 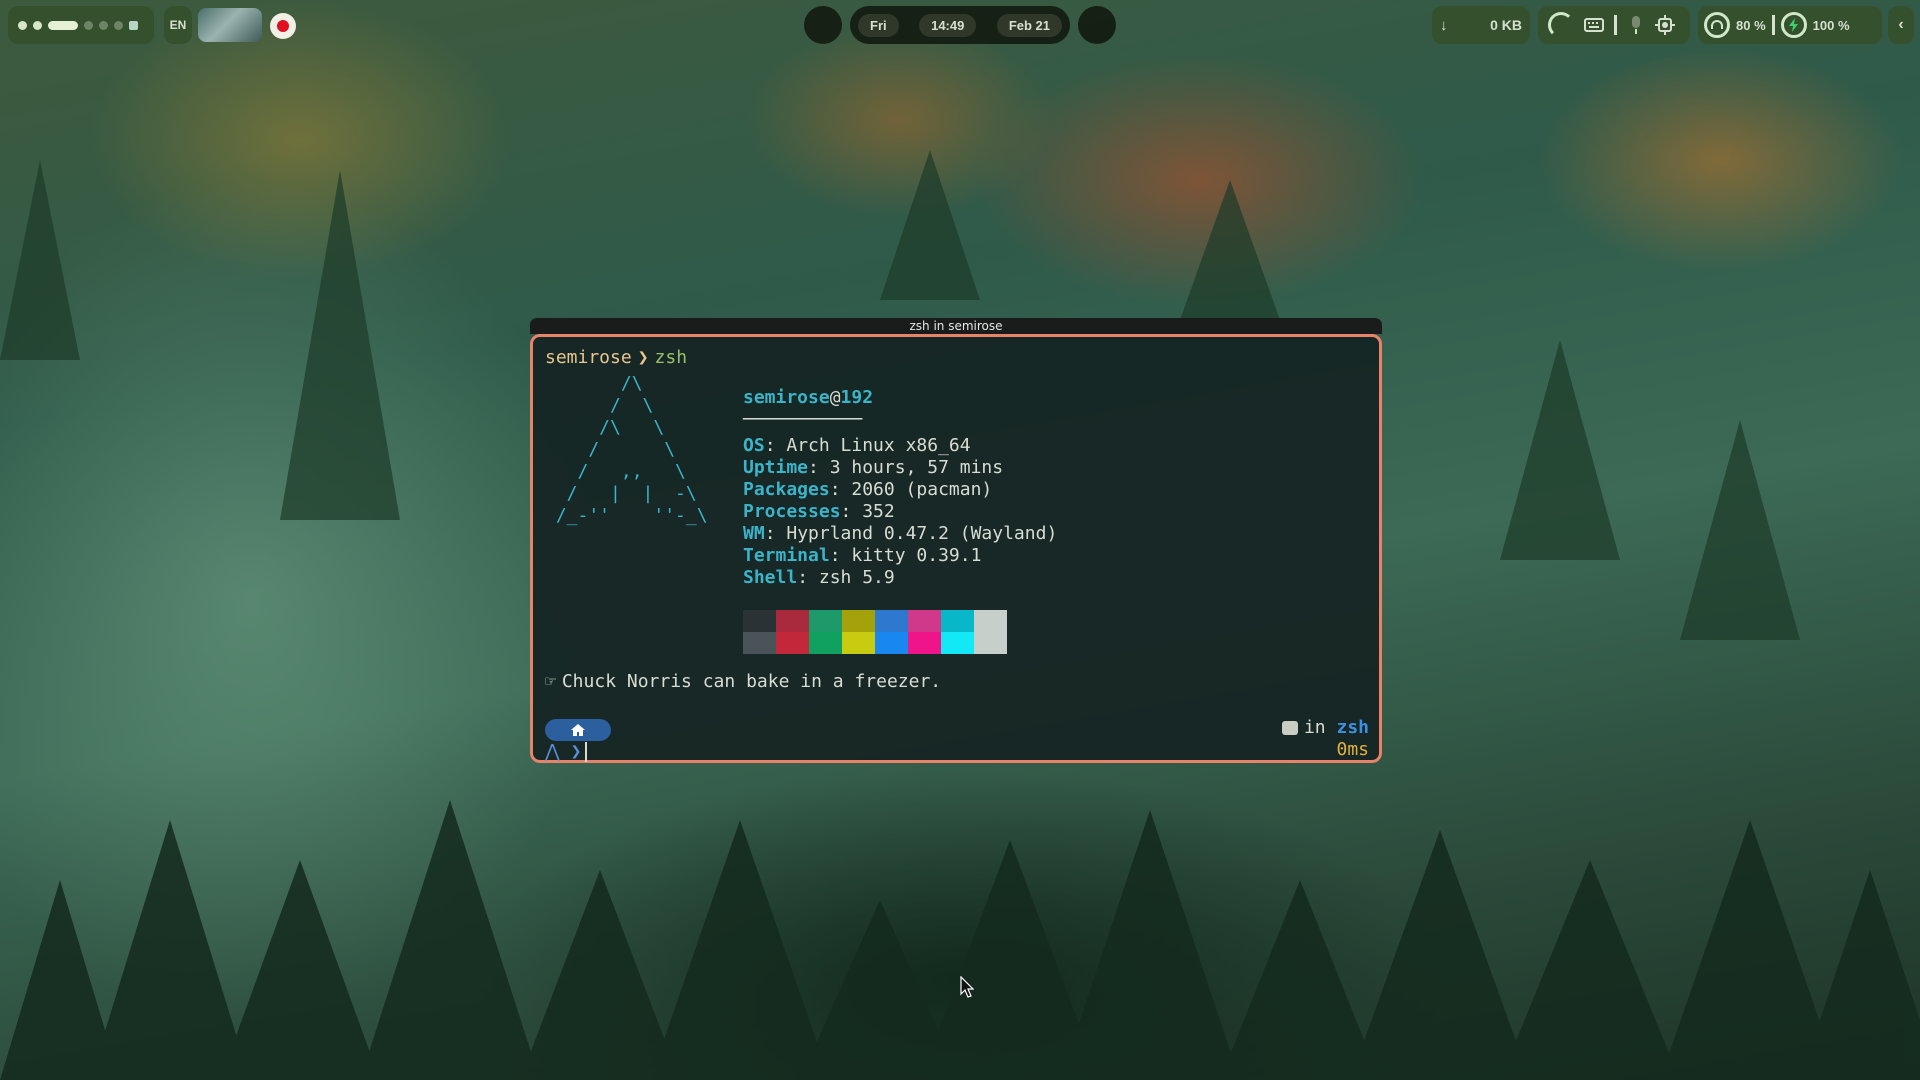 What do you see at coordinates (1289, 728) in the screenshot?
I see `terminal-icon` at bounding box center [1289, 728].